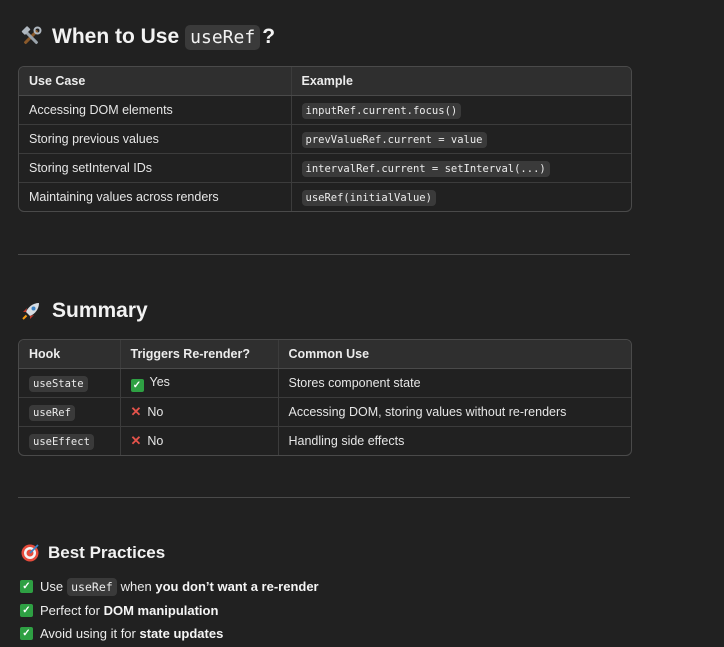 This screenshot has width=724, height=647. What do you see at coordinates (88, 634) in the screenshot?
I see `item-text: Avoid using it for` at bounding box center [88, 634].